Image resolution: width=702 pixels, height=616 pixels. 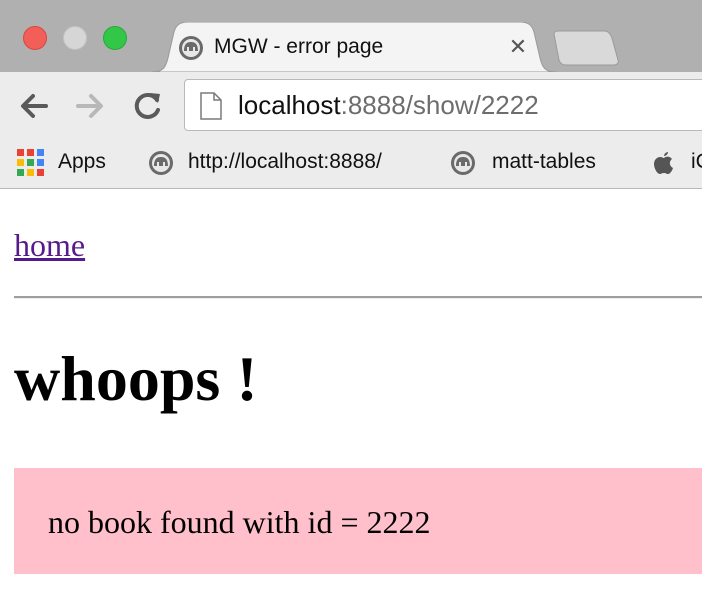 What do you see at coordinates (30, 162) in the screenshot?
I see `apps-grid-icon` at bounding box center [30, 162].